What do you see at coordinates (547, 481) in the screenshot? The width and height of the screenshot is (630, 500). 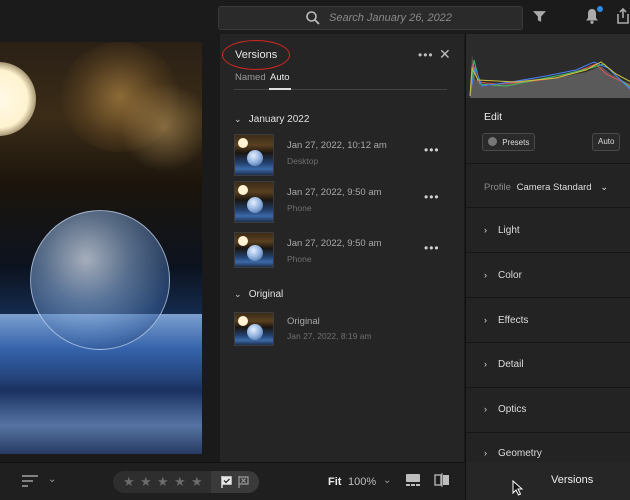 I see `versions-button: Versions` at bounding box center [547, 481].